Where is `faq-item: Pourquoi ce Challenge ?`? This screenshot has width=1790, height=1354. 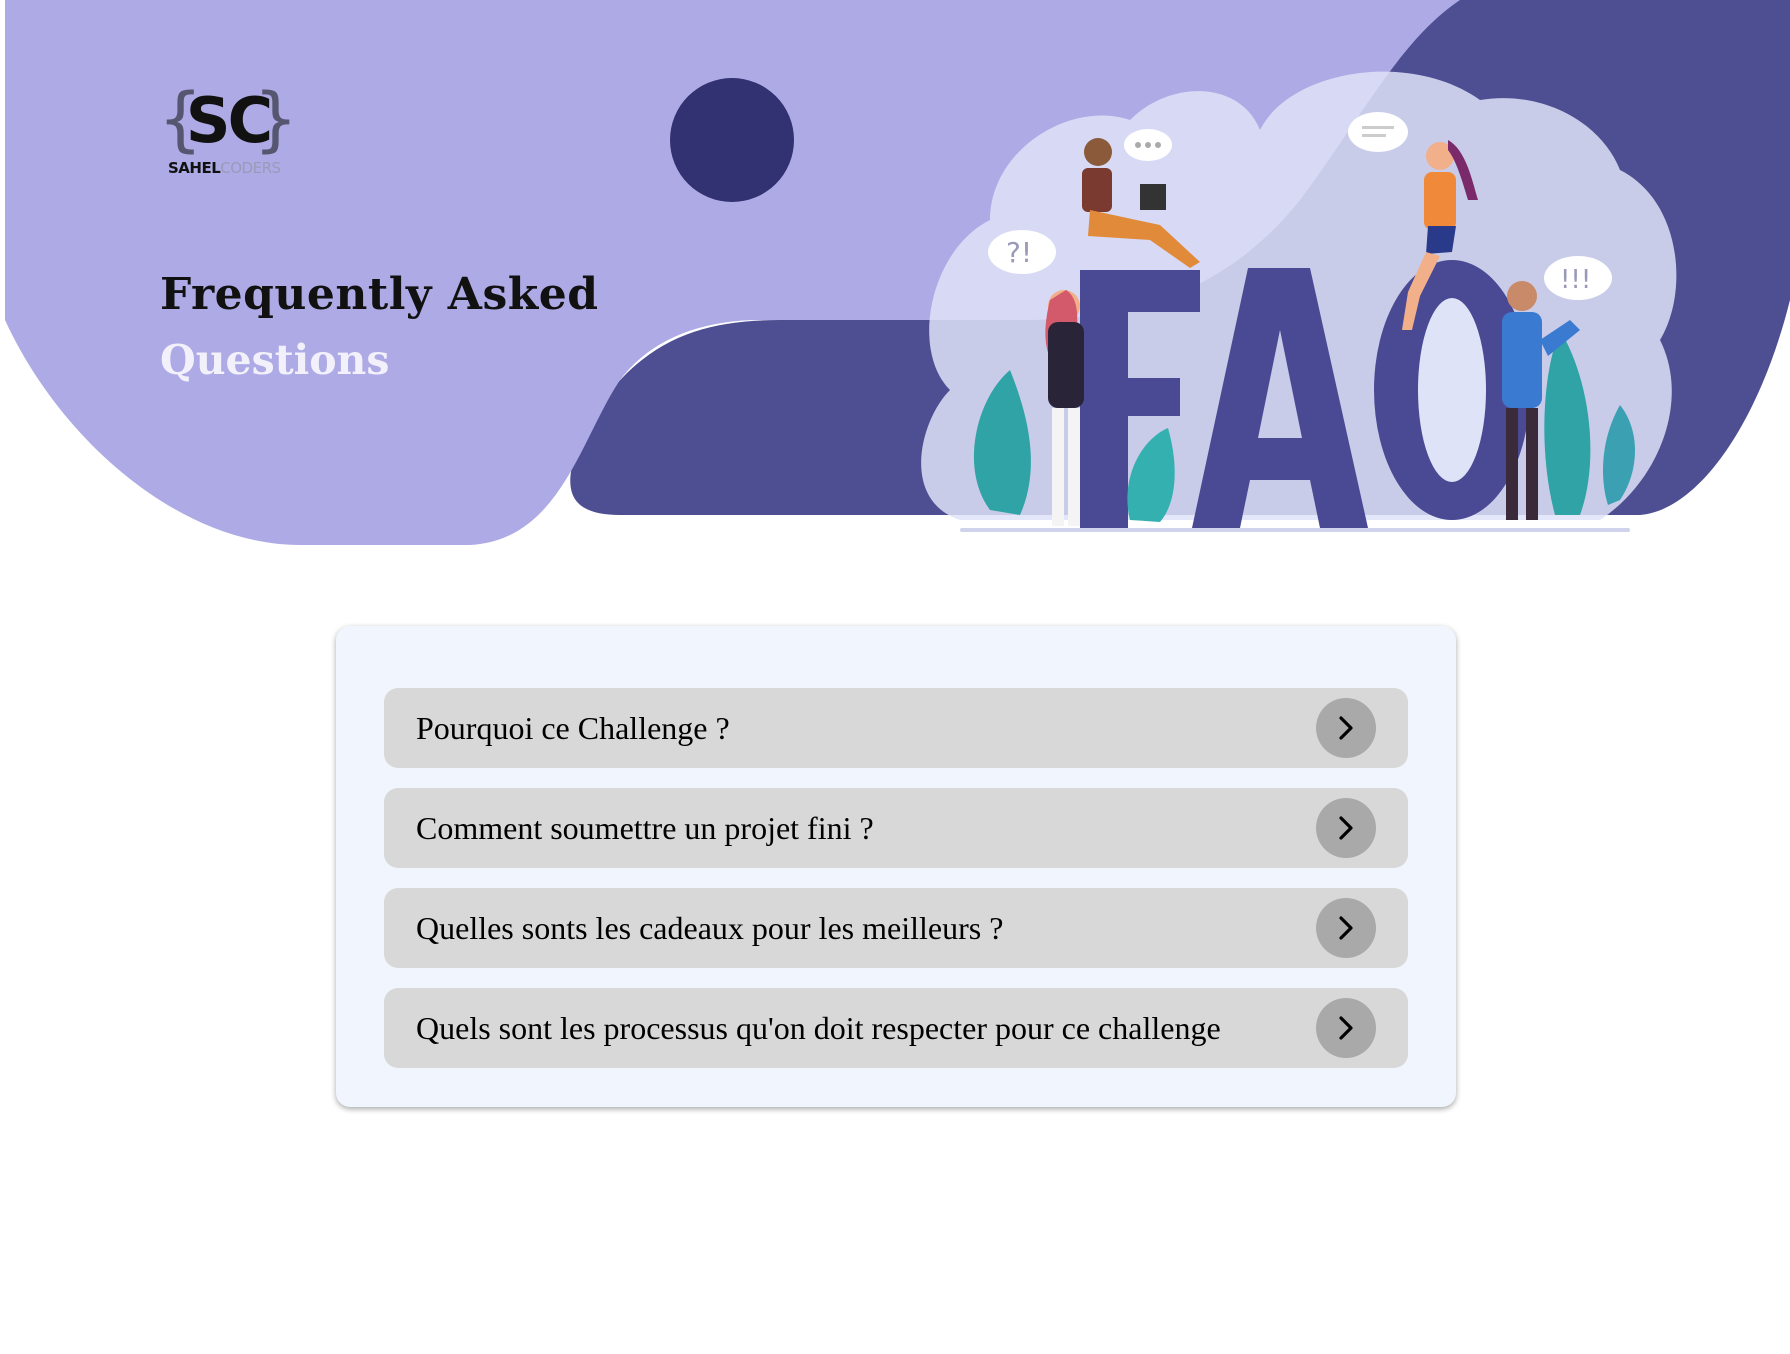
faq-item: Pourquoi ce Challenge ? is located at coordinates (896, 728).